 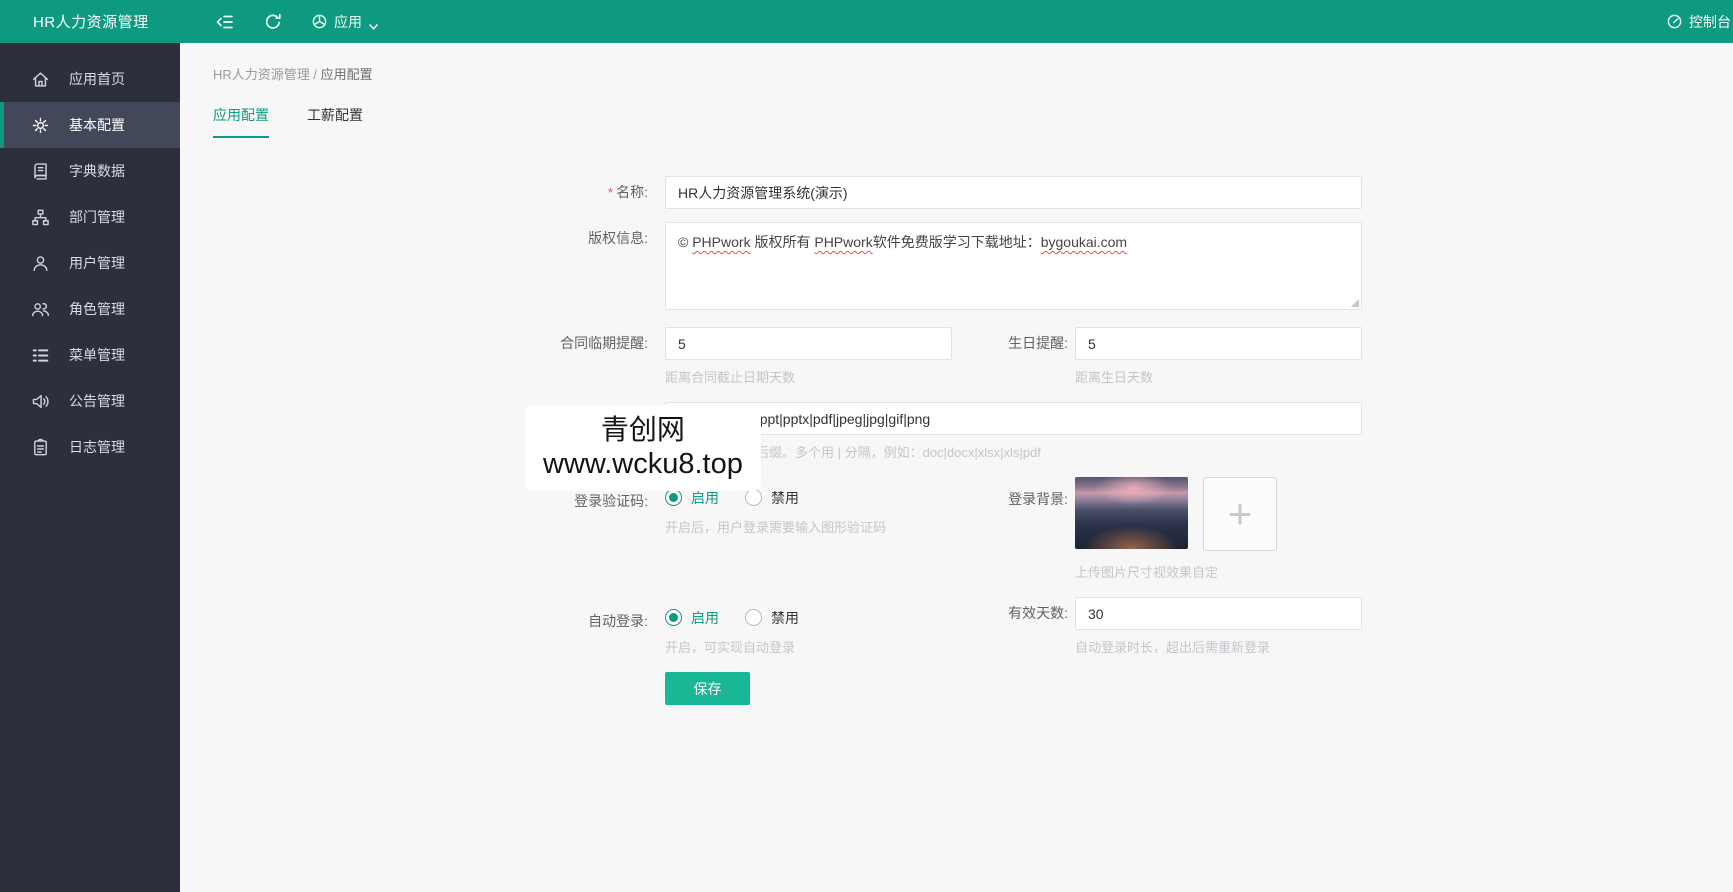 I want to click on sidebar-item-announcements: 公告管理, so click(x=90, y=401).